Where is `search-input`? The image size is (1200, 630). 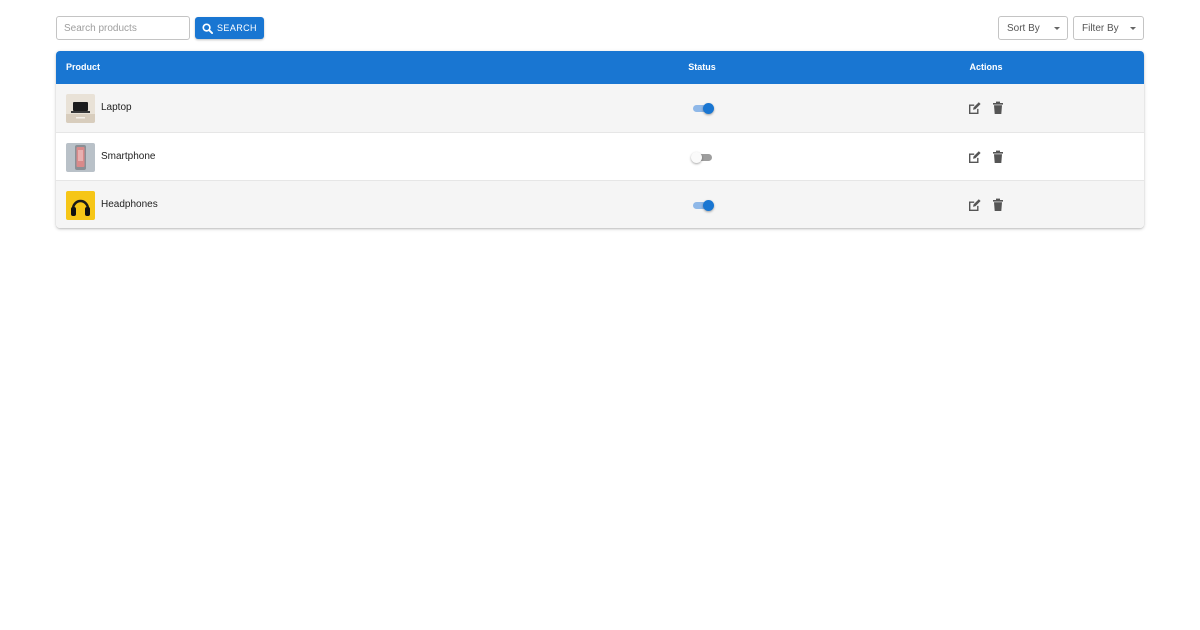
search-input is located at coordinates (123, 28).